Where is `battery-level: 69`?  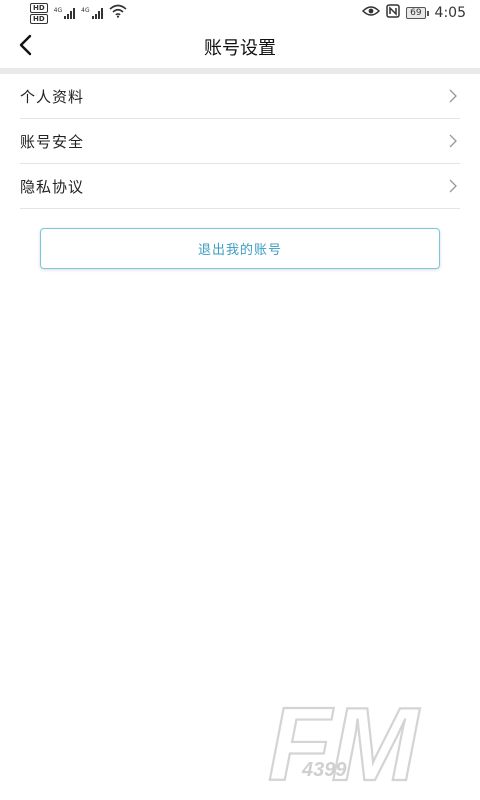
battery-level: 69 is located at coordinates (416, 13).